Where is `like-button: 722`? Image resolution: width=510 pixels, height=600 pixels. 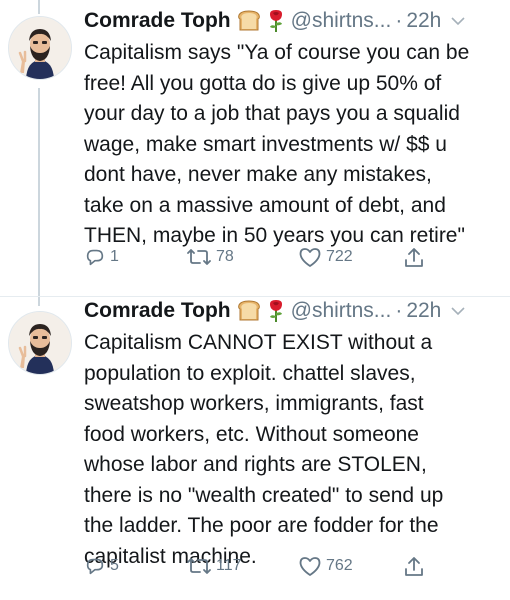
like-button: 722 is located at coordinates (325, 257).